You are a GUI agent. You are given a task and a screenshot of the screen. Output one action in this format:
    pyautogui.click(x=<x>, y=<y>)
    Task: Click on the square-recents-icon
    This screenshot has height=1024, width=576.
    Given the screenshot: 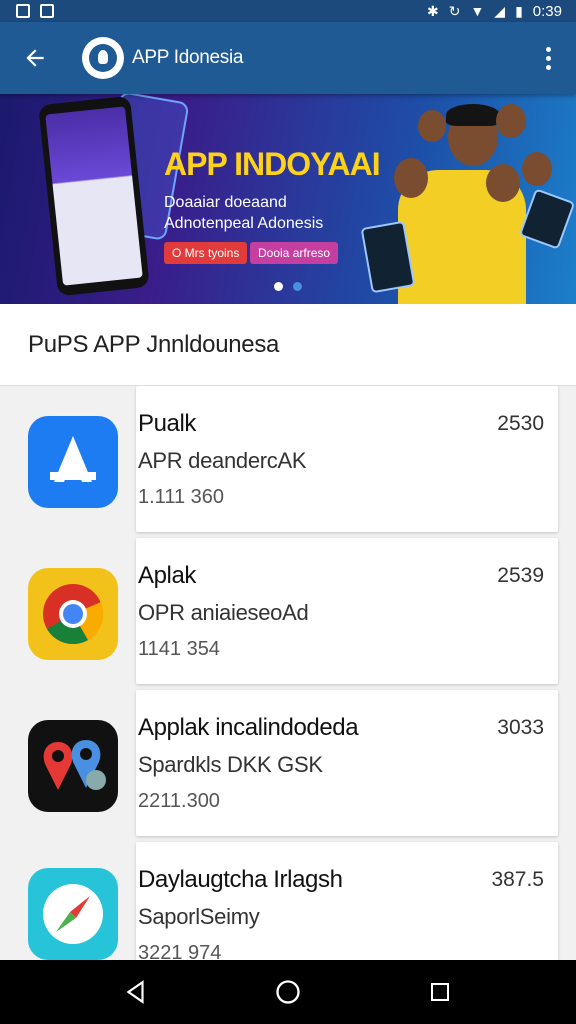 What is the action you would take?
    pyautogui.click(x=440, y=992)
    